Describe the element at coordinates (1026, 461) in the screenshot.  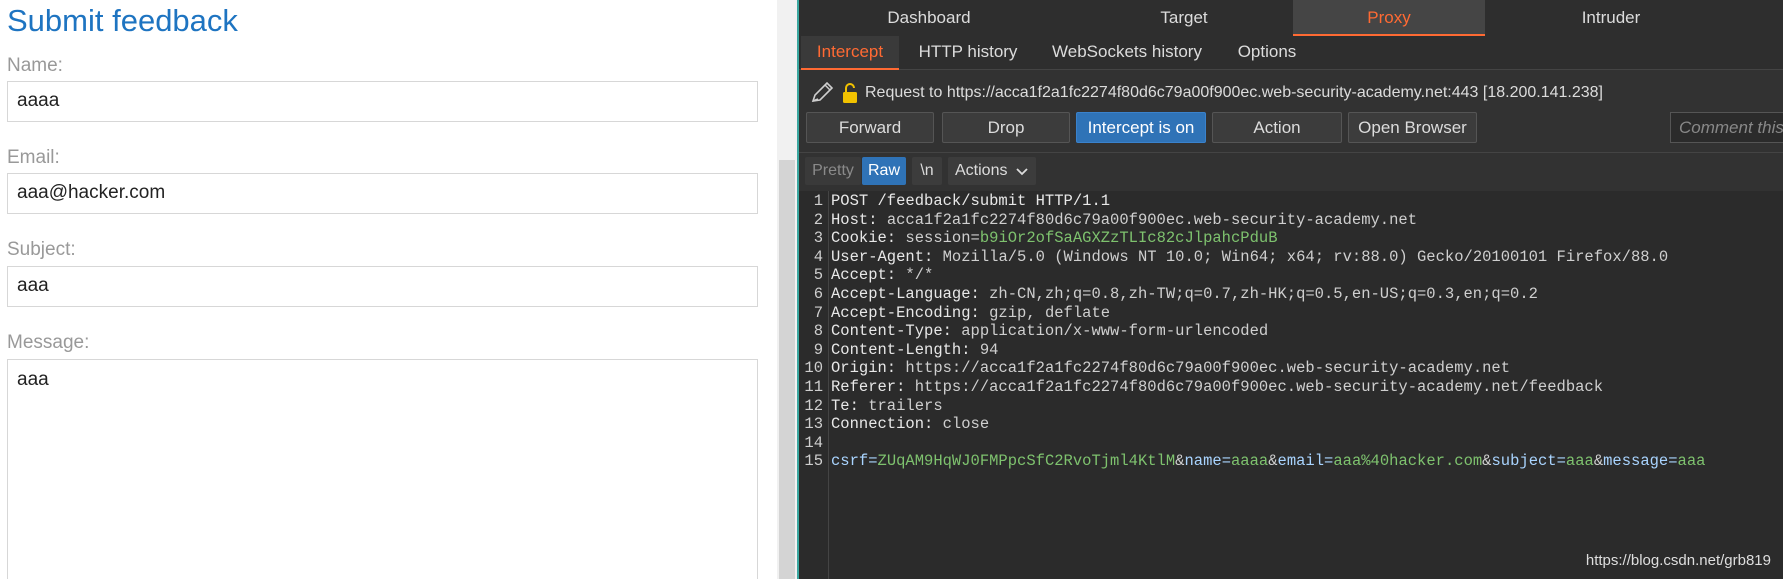
I see `param-value: ZUqAM9HqWJ0FMPpcSfC2RvoTjml4KtlM` at that location.